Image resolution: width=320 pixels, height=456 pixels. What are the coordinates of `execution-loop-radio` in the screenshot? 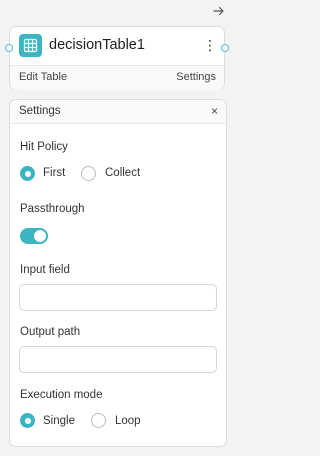 It's located at (98, 420).